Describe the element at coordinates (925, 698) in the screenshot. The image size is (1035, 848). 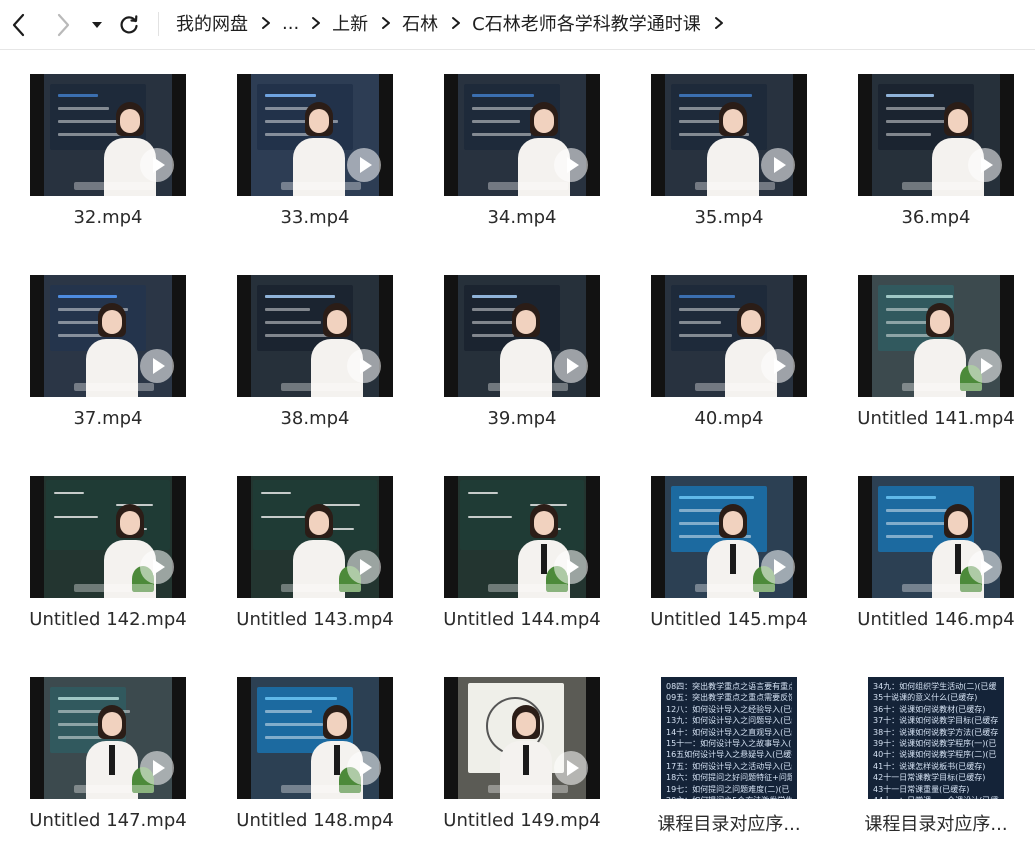
I see `document-text-line: 35十说课的意义什么(已缓存)` at that location.